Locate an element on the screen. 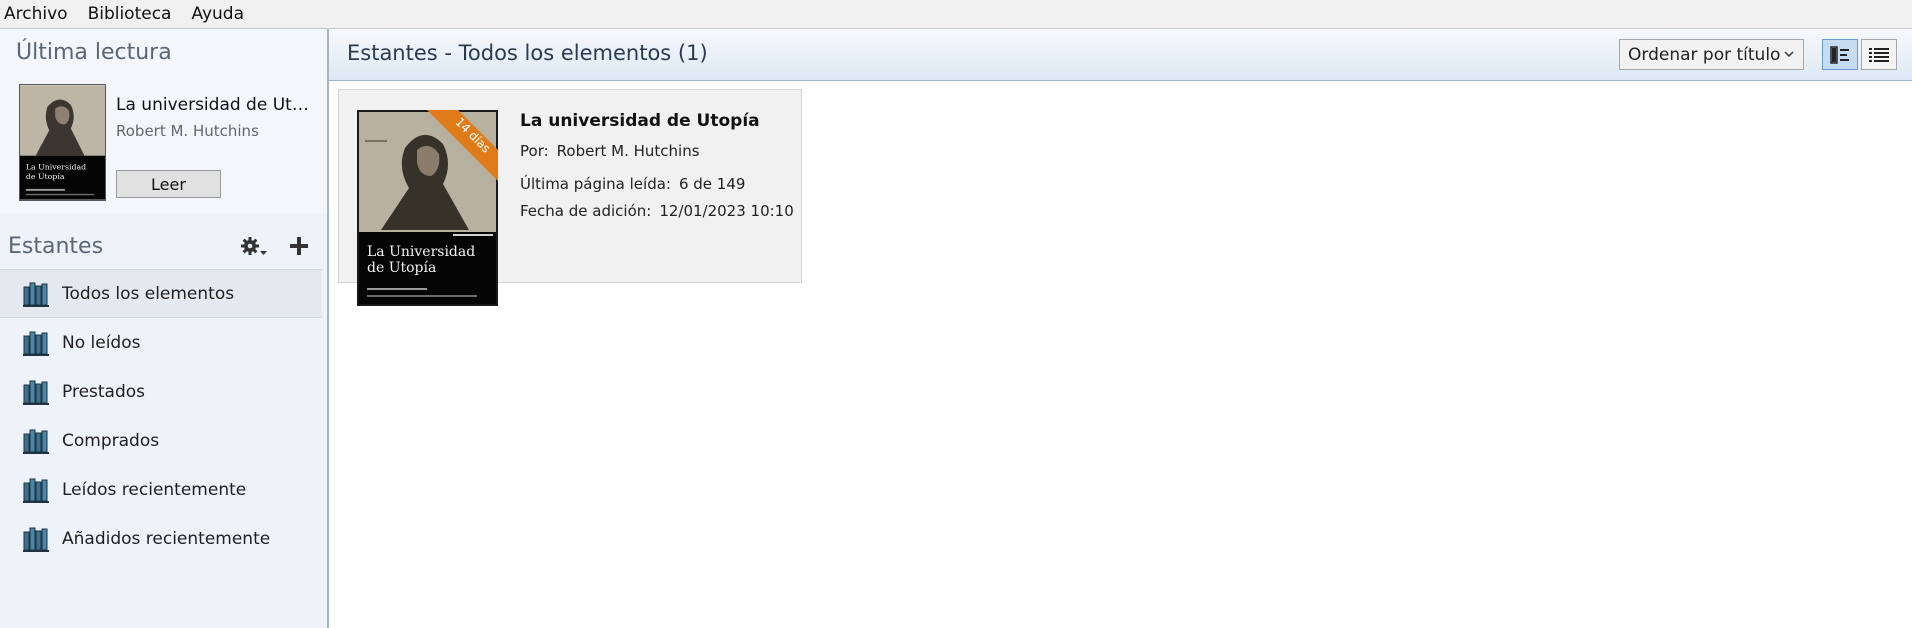 This screenshot has width=1912, height=628. book-last-page-line: Última página leída: 6 de 149 is located at coordinates (632, 184).